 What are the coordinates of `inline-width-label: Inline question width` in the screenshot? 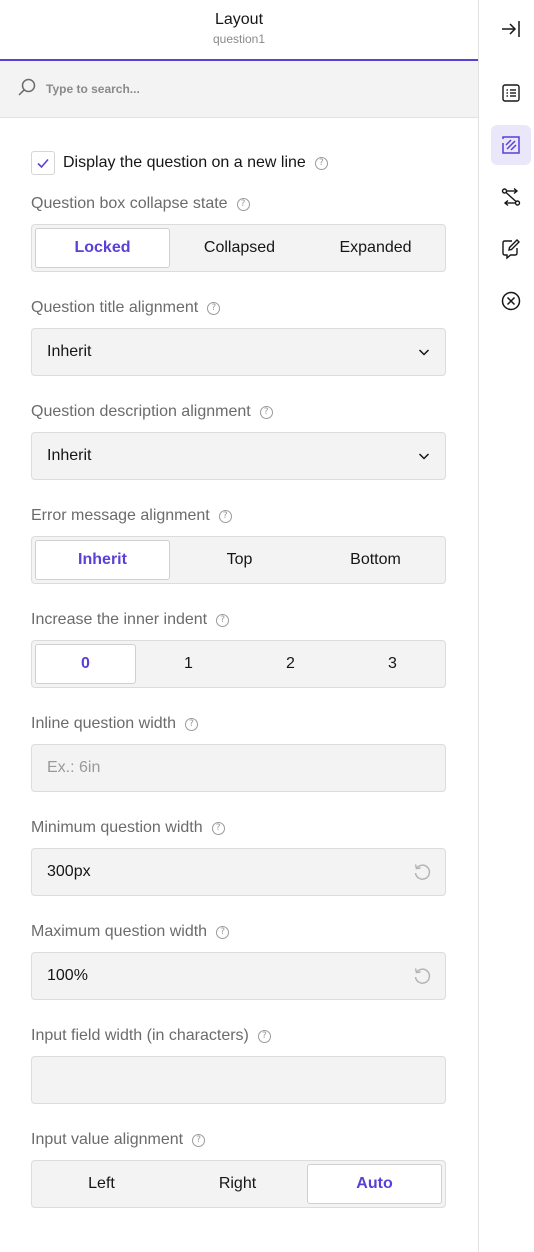 It's located at (103, 723).